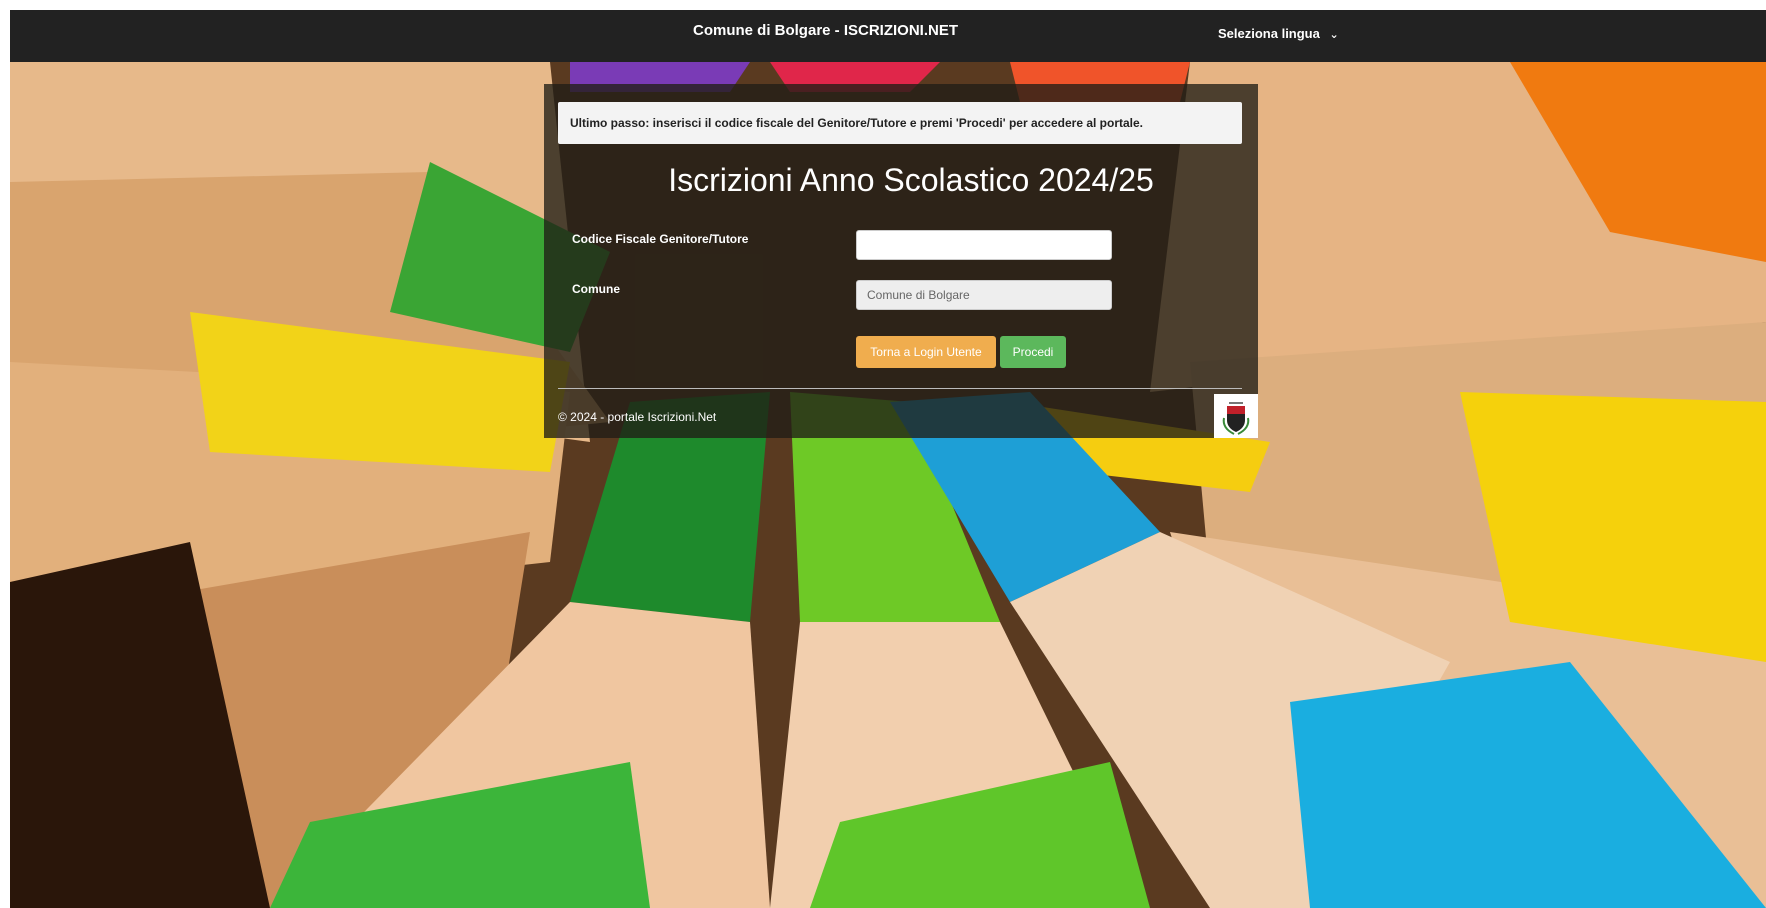 The image size is (1766, 908). I want to click on proceed-button: Procedi, so click(1033, 352).